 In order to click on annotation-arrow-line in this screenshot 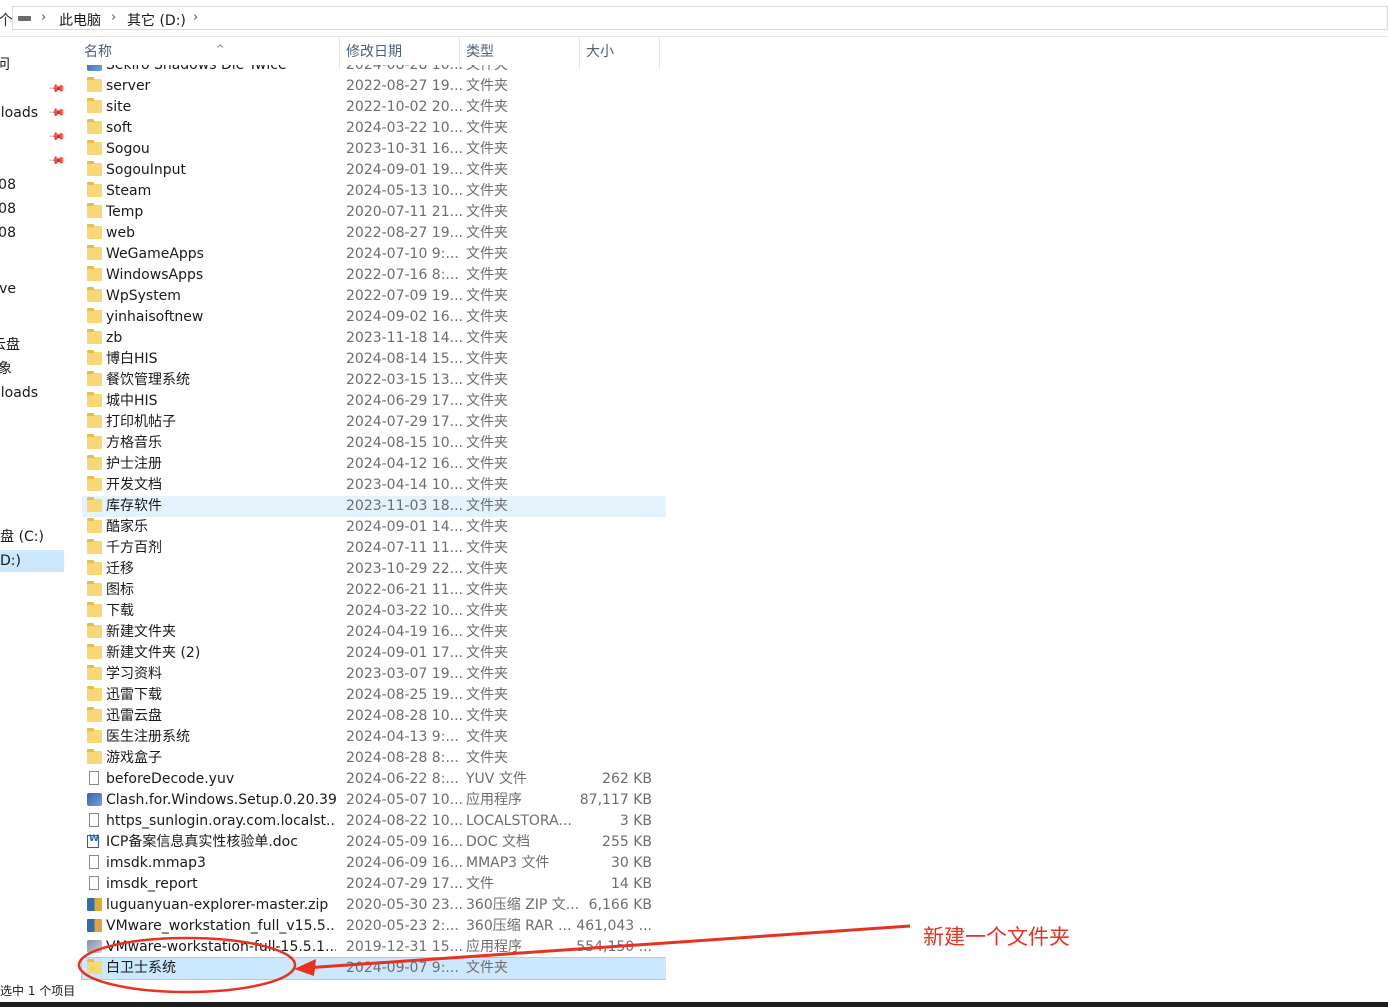, I will do `click(607, 947)`.